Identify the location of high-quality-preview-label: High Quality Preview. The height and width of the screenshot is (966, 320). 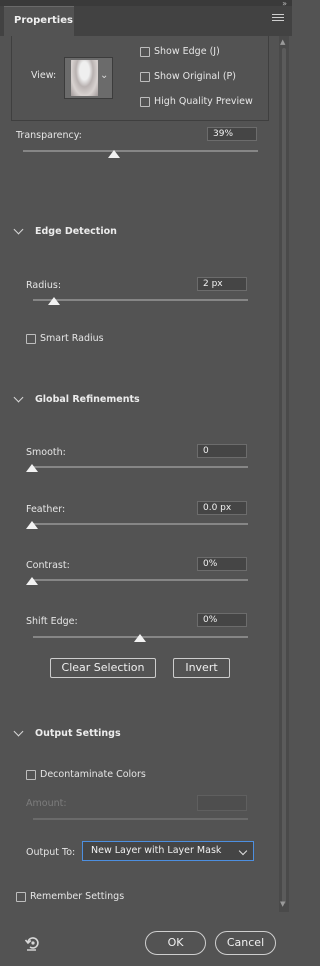
(203, 101).